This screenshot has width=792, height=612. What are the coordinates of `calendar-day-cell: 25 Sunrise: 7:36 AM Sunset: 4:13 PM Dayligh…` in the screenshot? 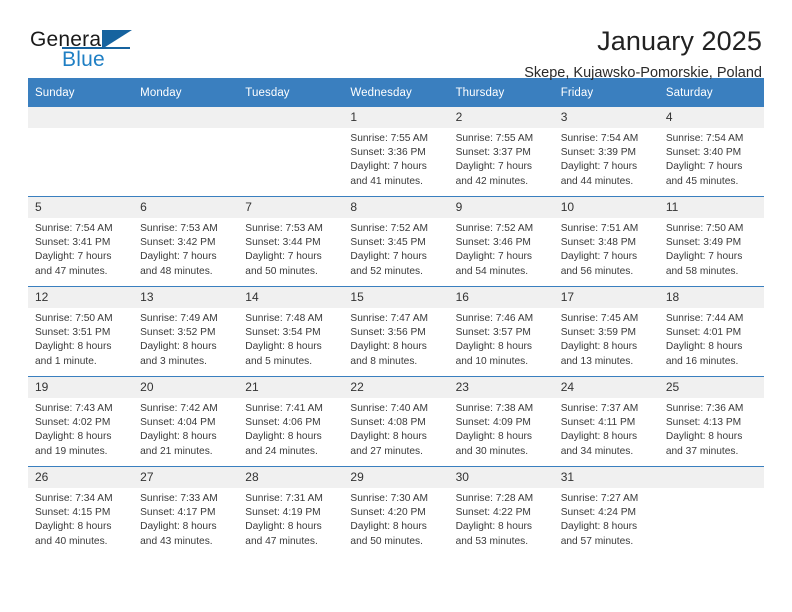 It's located at (711, 421).